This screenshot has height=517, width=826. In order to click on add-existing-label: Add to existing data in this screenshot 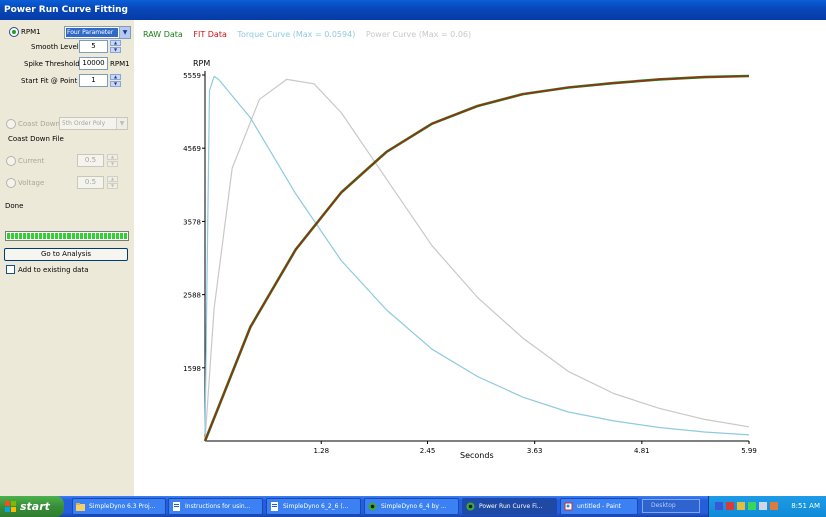, I will do `click(53, 270)`.